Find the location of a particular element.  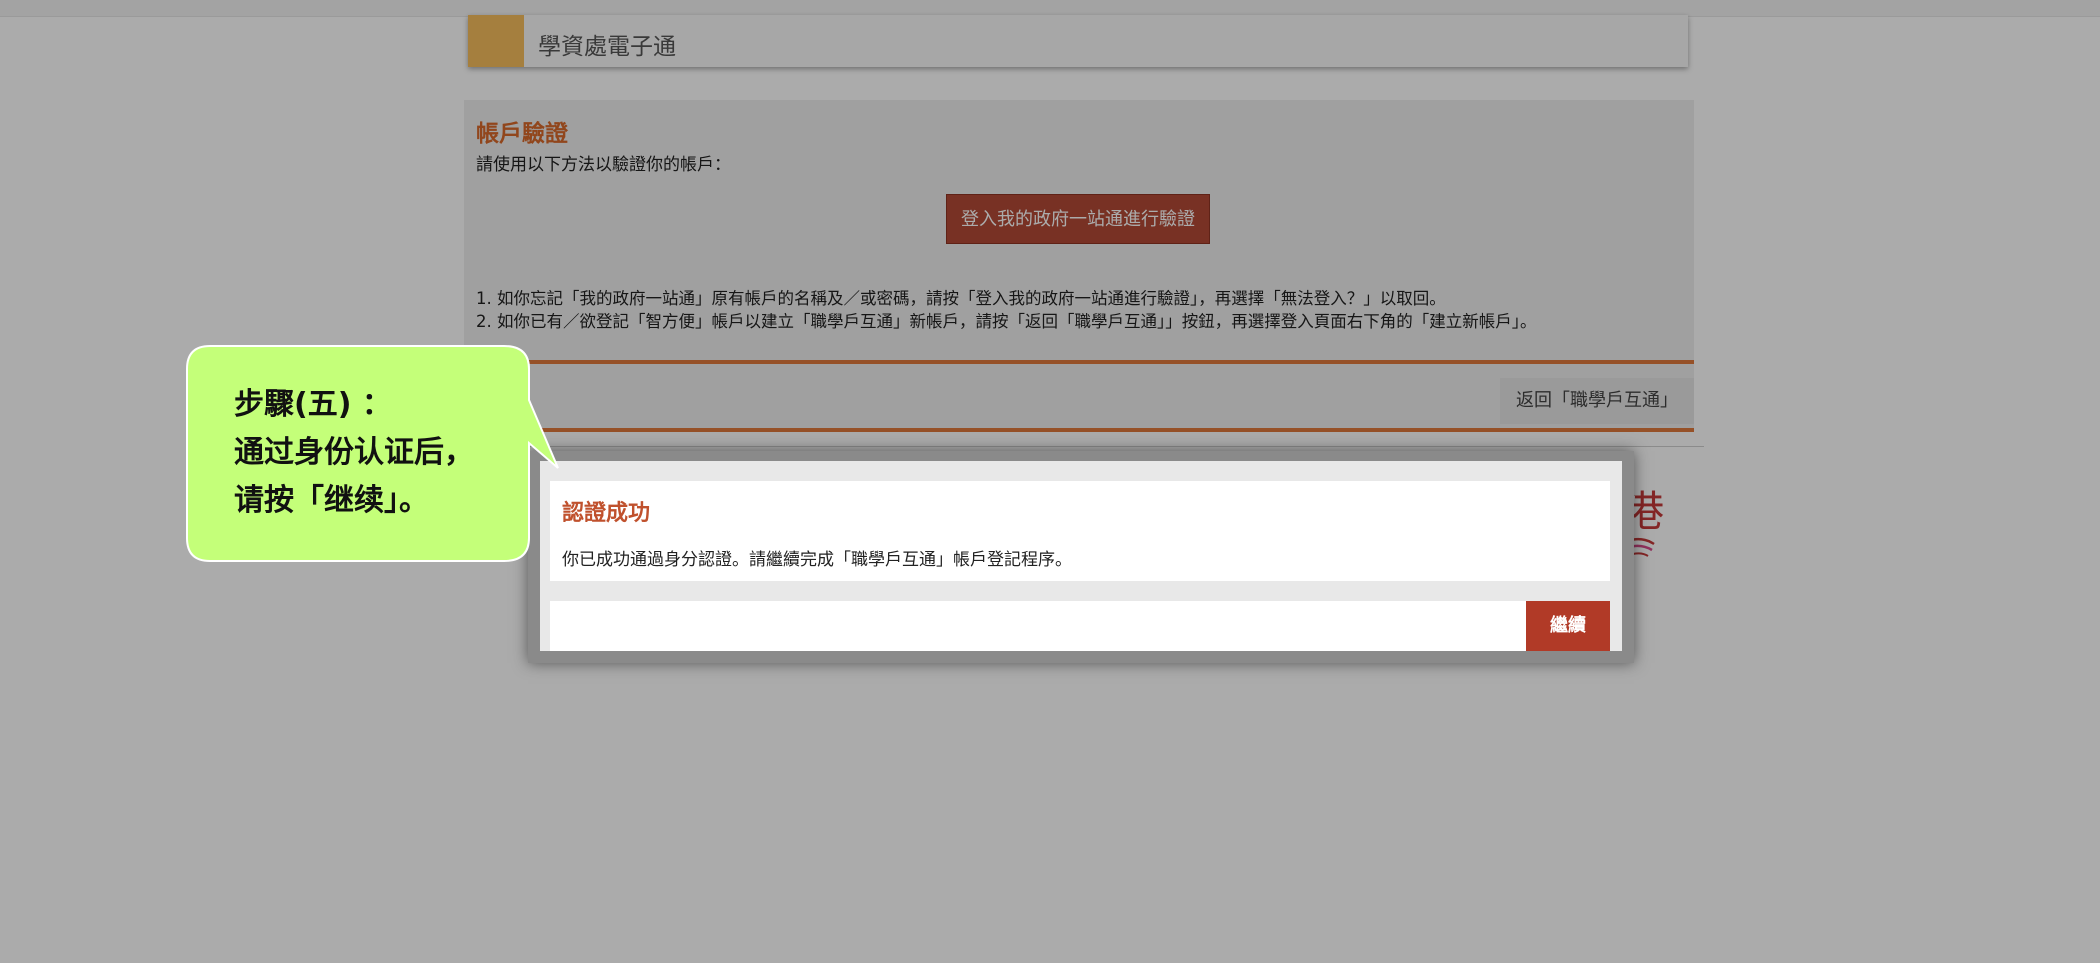

dialog-container: 認證成功 你已成功通過身分認證。請繼續完成「職學戶互通」帳戶登記程序。 繼續 is located at coordinates (1081, 556).